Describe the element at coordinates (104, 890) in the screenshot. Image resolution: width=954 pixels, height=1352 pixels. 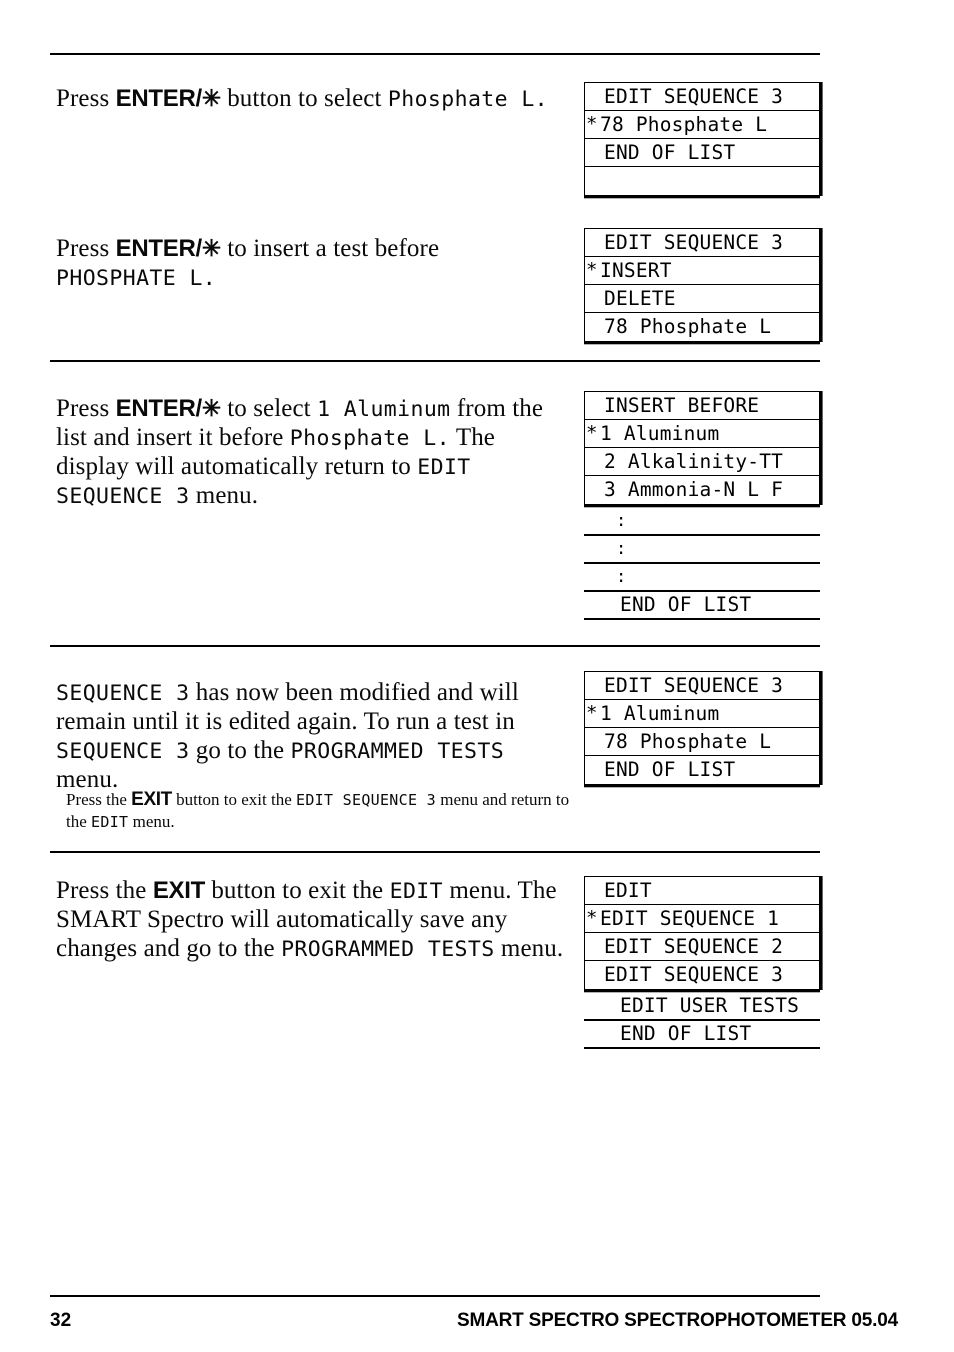
I see `paragraph-text-press: Press the` at that location.